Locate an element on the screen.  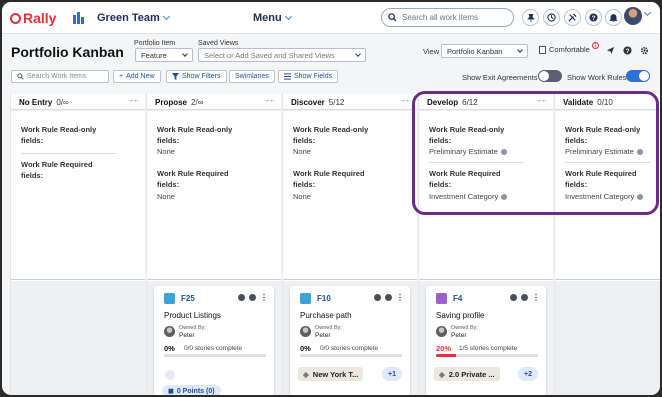
swimlanes-button: Swimlanes is located at coordinates (252, 76).